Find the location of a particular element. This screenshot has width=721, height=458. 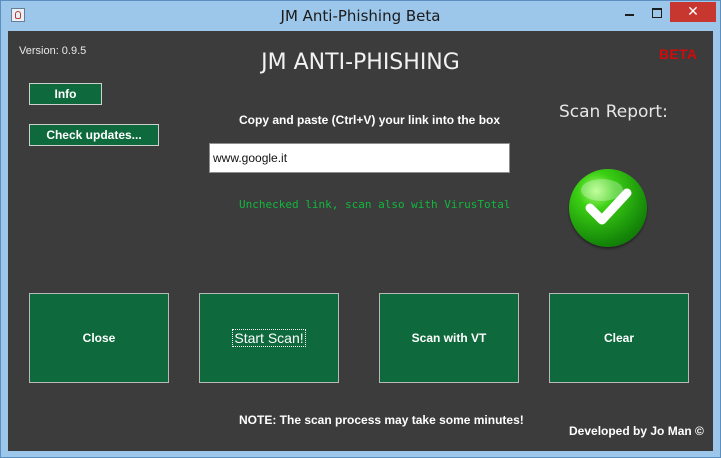

maximize-button is located at coordinates (656, 12).